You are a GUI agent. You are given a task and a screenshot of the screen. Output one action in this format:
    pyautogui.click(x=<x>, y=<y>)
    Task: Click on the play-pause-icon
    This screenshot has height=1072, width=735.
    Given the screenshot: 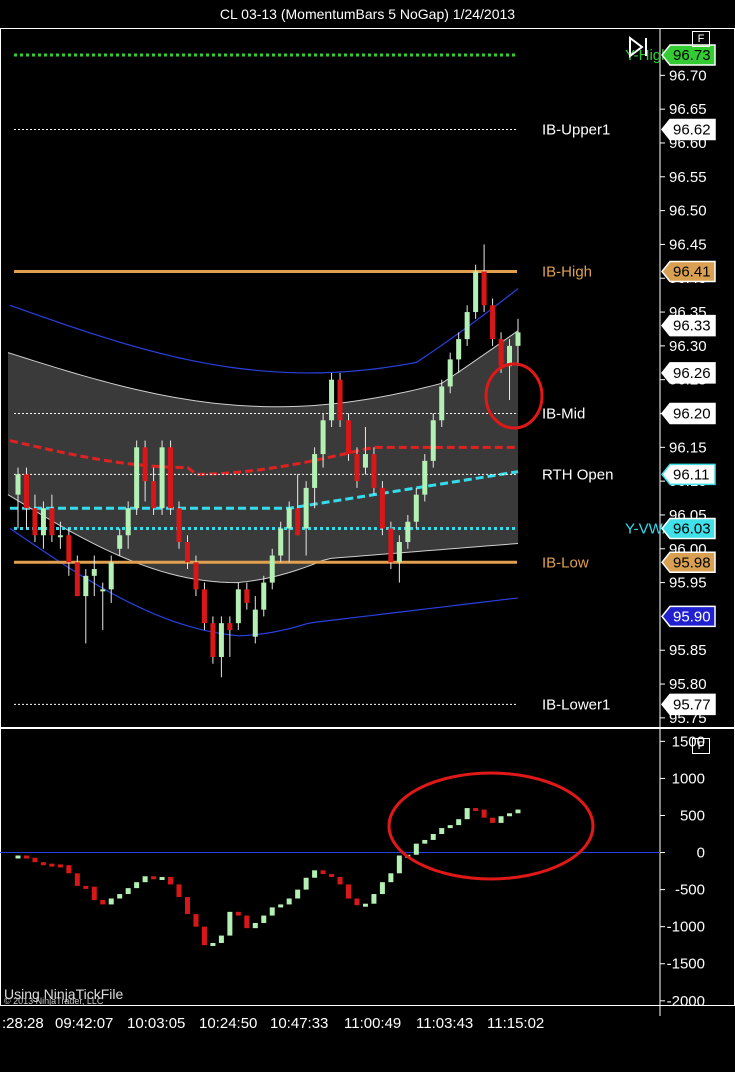 What is the action you would take?
    pyautogui.click(x=640, y=47)
    